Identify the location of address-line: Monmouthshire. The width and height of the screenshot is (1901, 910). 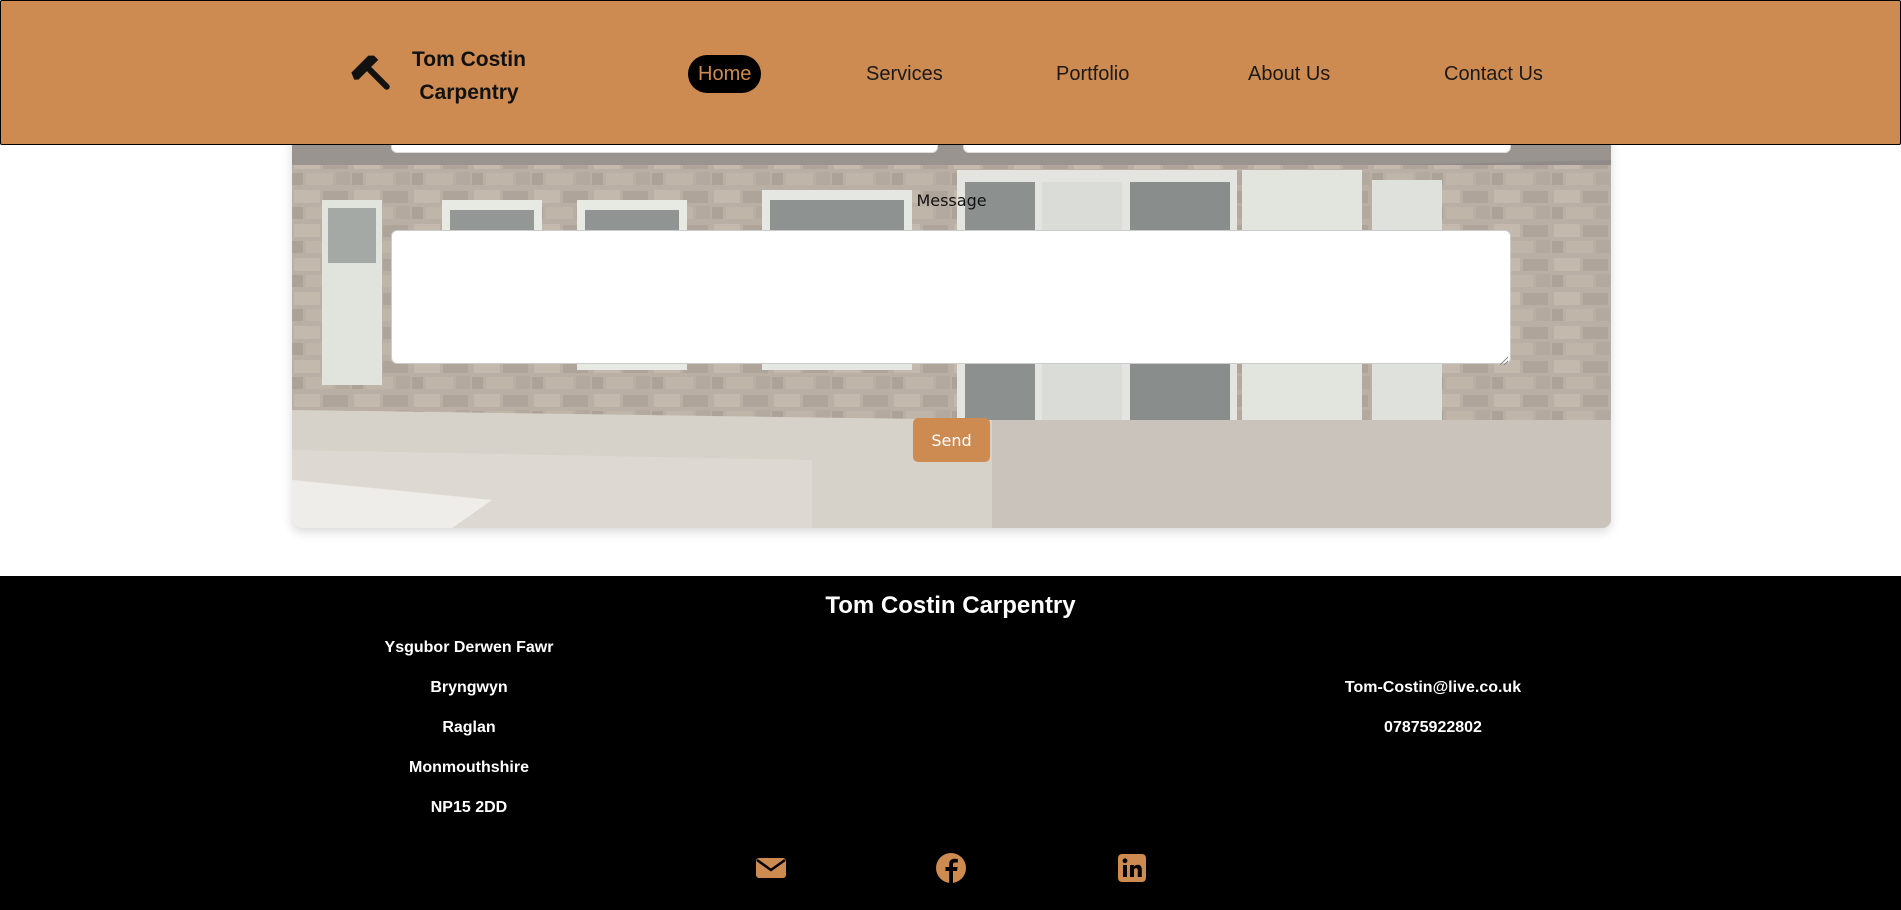
(469, 767).